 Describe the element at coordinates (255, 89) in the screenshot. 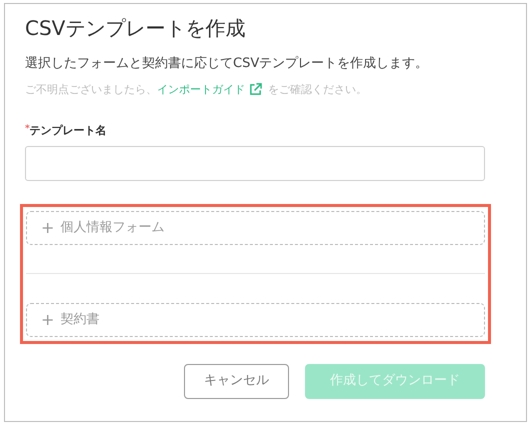

I see `external-link-icon` at that location.